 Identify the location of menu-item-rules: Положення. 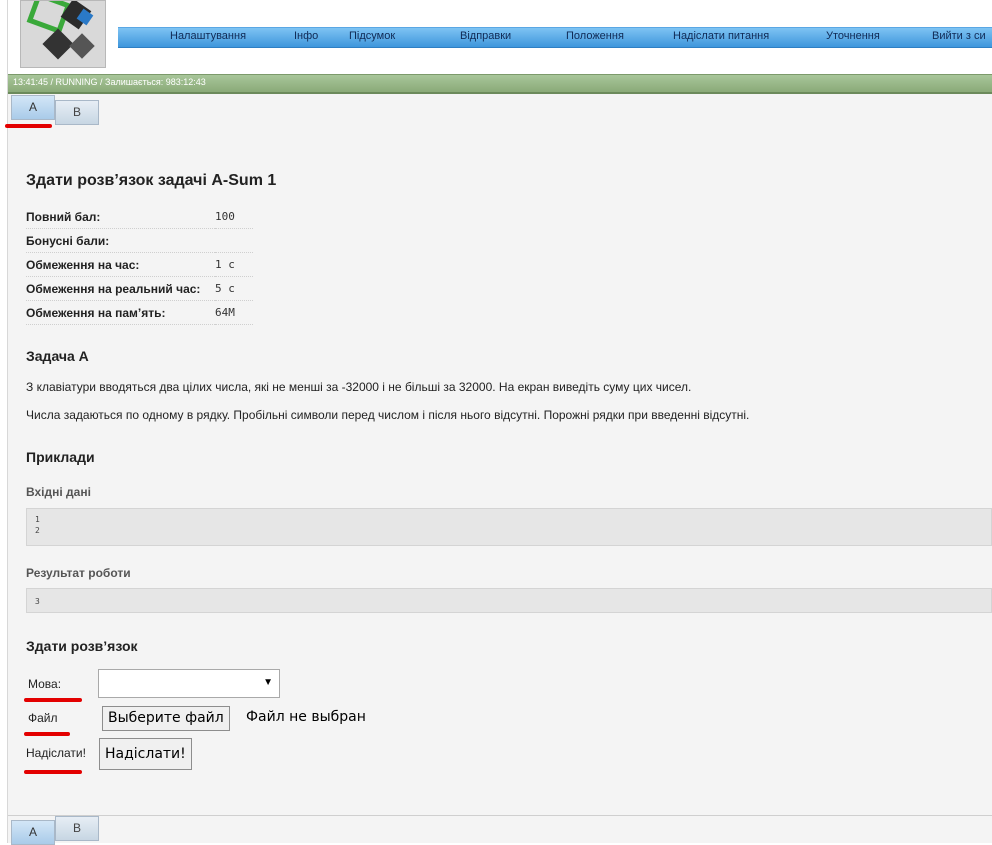
(595, 36).